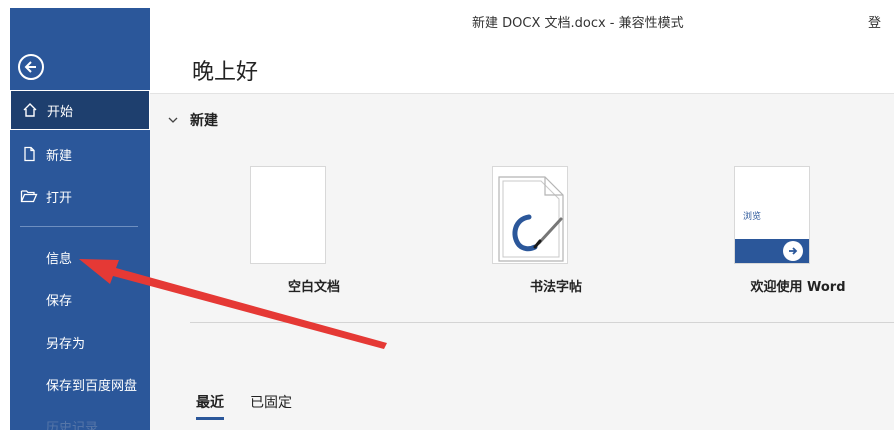  What do you see at coordinates (244, 406) in the screenshot?
I see `recent-tabs: 最近 已固定` at bounding box center [244, 406].